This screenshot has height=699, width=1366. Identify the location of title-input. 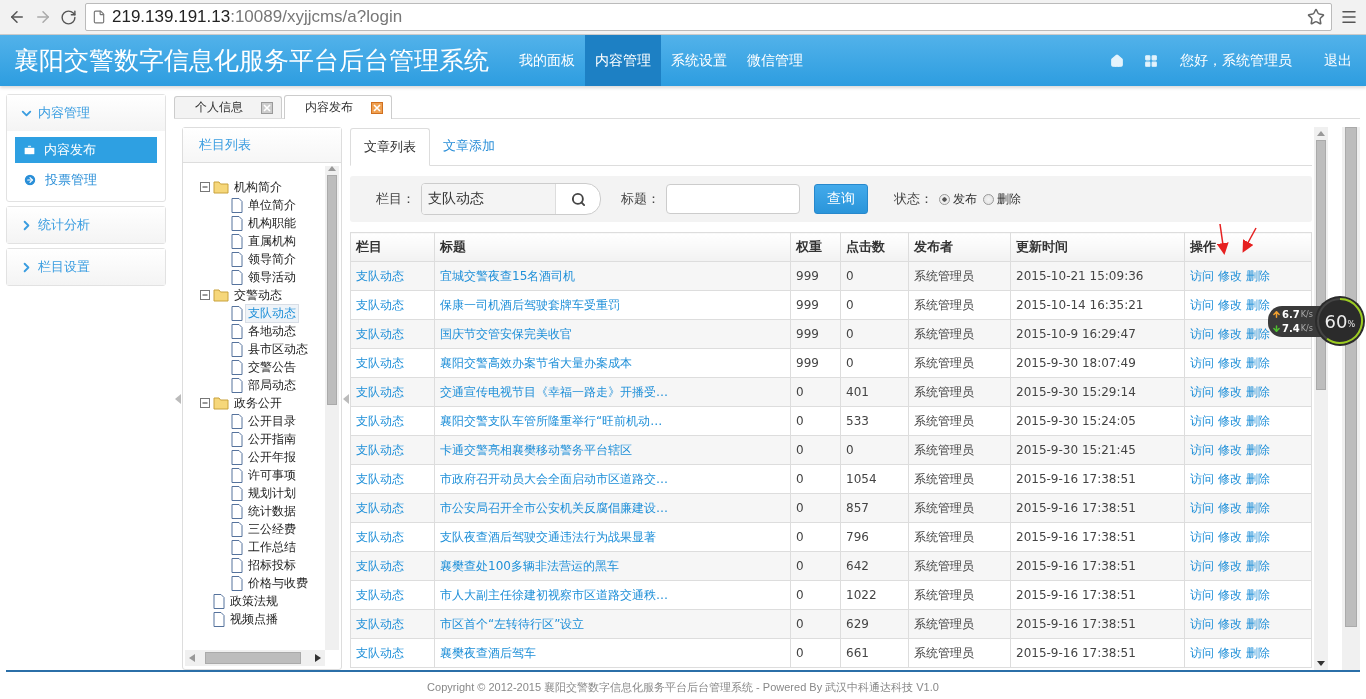
(733, 199).